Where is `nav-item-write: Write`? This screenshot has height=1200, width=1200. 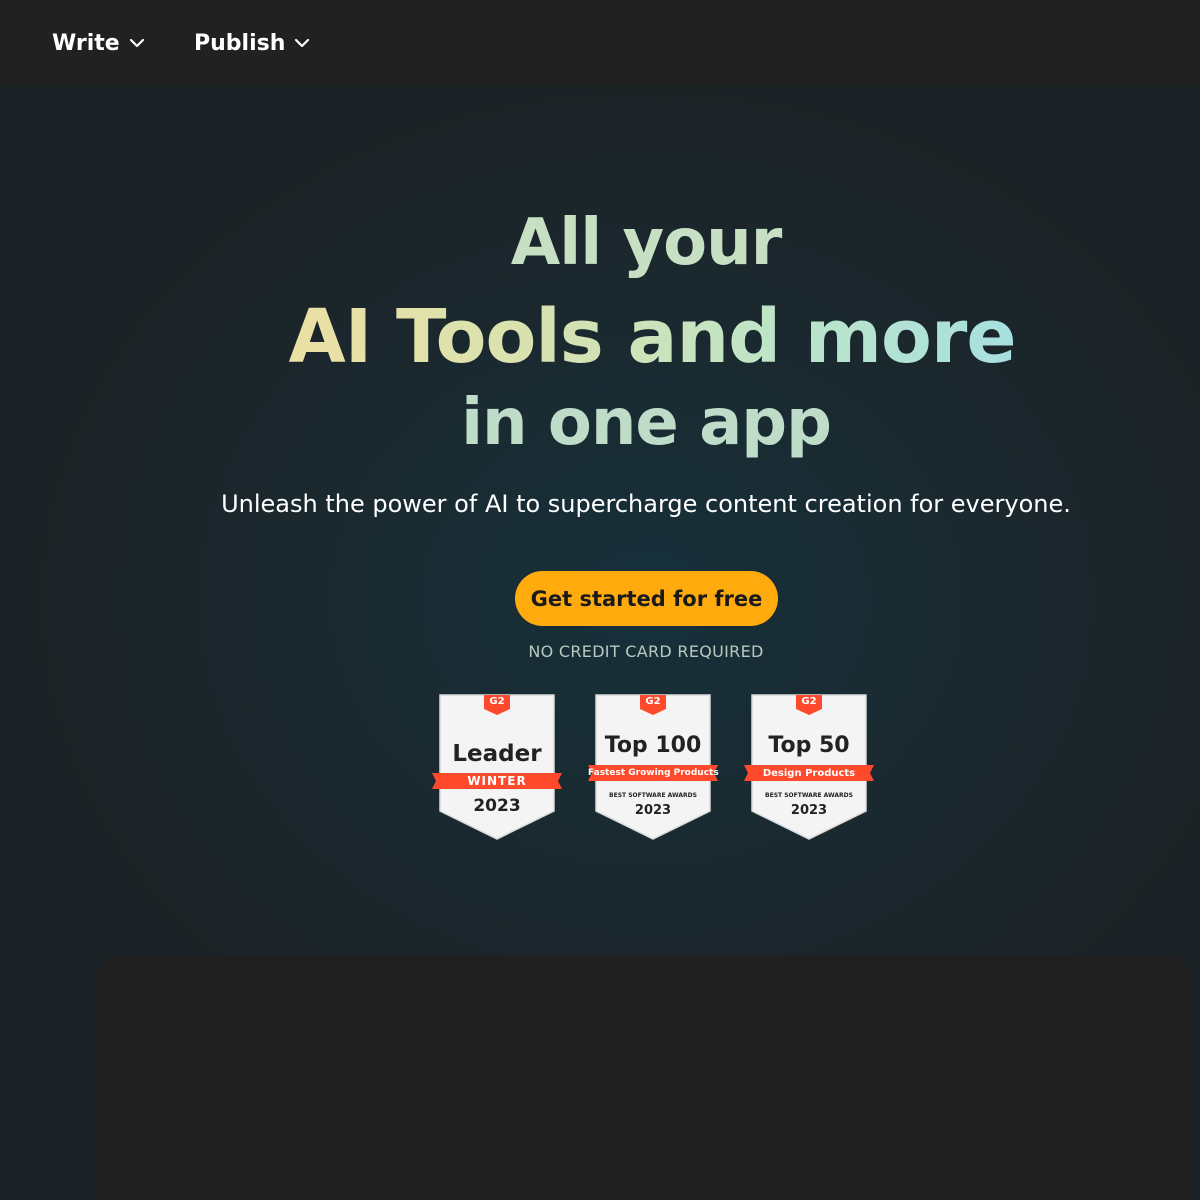 nav-item-write: Write is located at coordinates (99, 43).